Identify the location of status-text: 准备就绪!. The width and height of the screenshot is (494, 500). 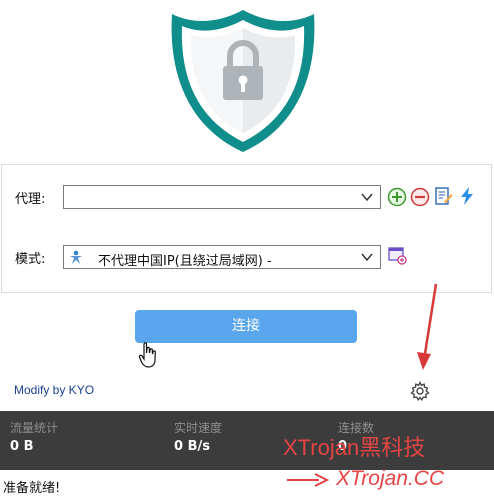
(32, 488).